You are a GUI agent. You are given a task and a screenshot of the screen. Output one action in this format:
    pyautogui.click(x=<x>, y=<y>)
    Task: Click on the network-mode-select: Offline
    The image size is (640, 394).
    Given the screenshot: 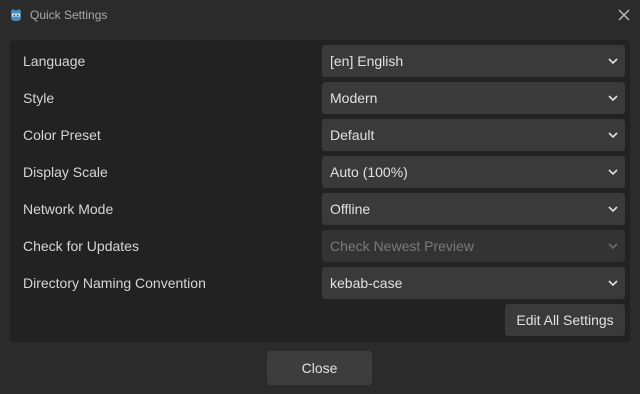 What is the action you would take?
    pyautogui.click(x=473, y=209)
    